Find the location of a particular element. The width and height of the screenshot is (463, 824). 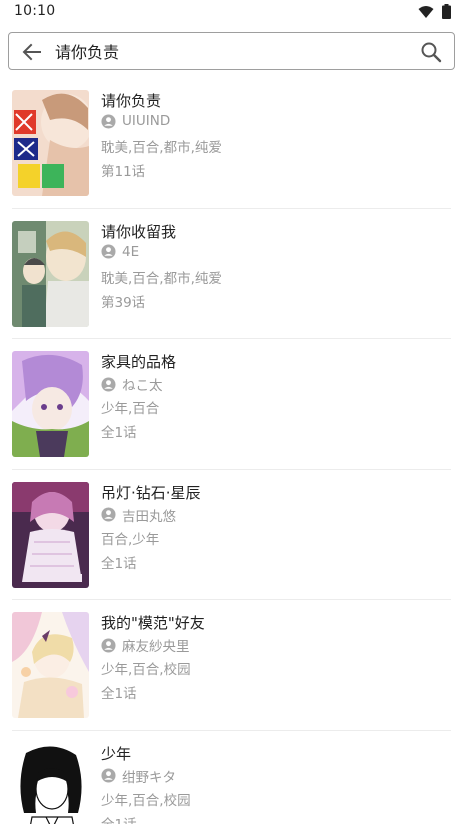

author-row: ねこ太 is located at coordinates (132, 384).